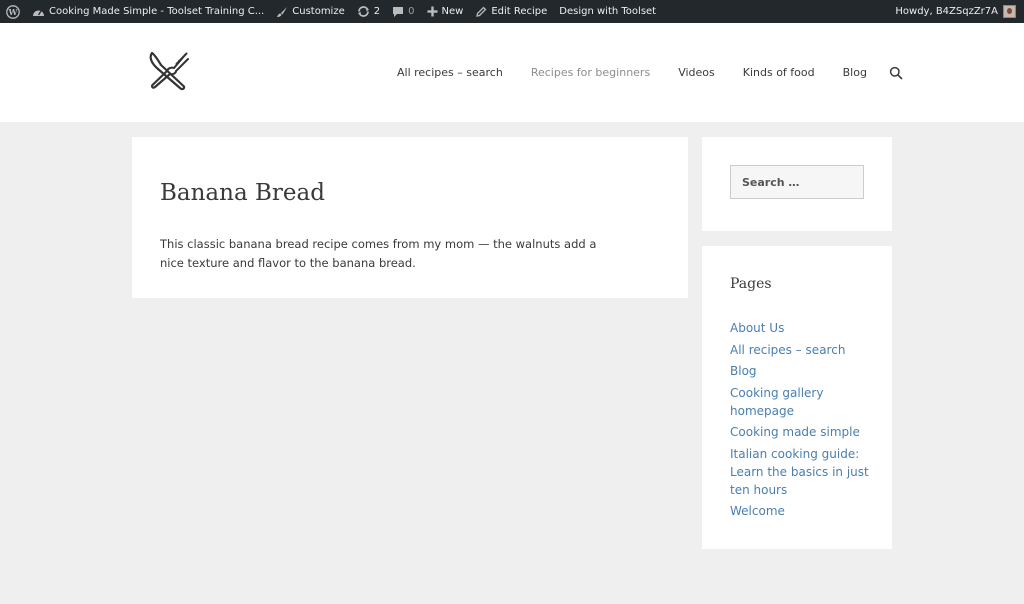  What do you see at coordinates (800, 402) in the screenshot?
I see `pages-link-cooking-gallery-homepage: Cooking gallery homepage` at bounding box center [800, 402].